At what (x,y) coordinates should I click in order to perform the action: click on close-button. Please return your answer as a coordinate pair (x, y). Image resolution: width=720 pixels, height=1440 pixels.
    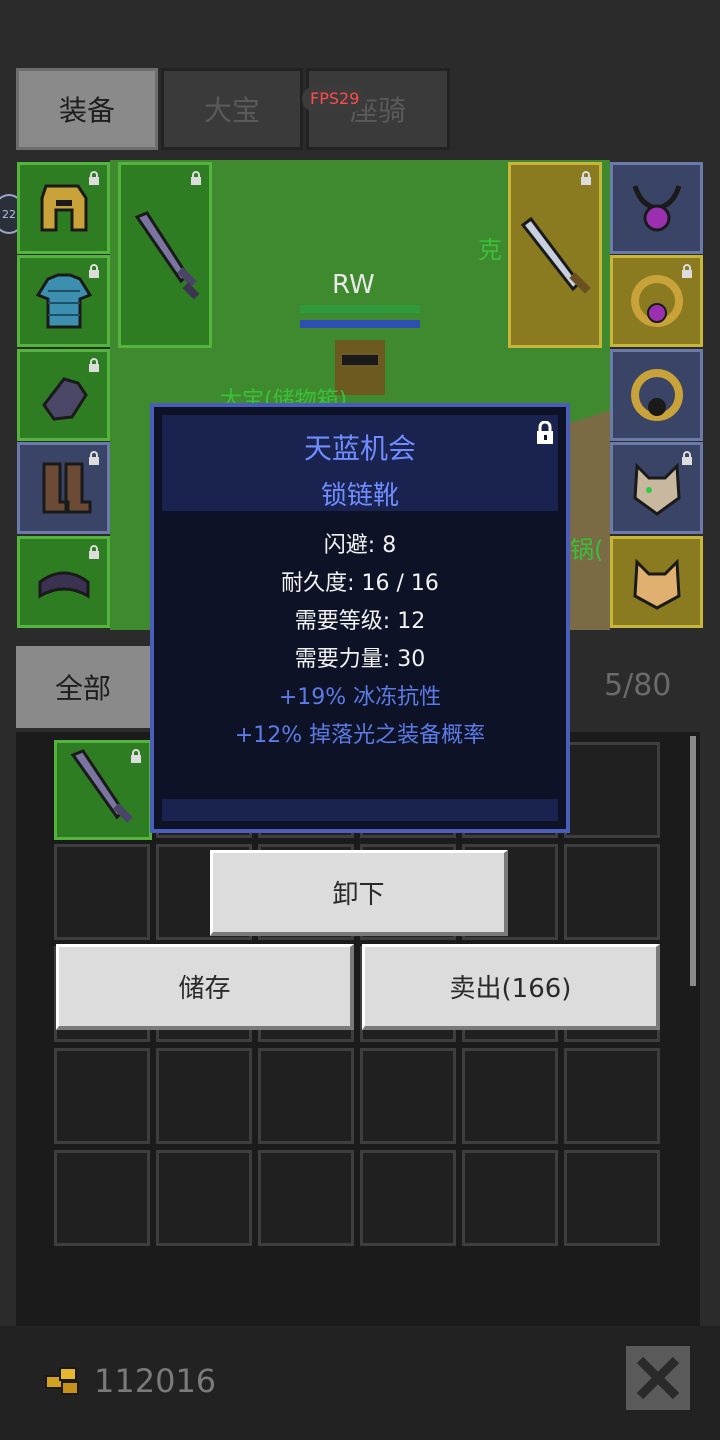
    Looking at the image, I should click on (658, 1378).